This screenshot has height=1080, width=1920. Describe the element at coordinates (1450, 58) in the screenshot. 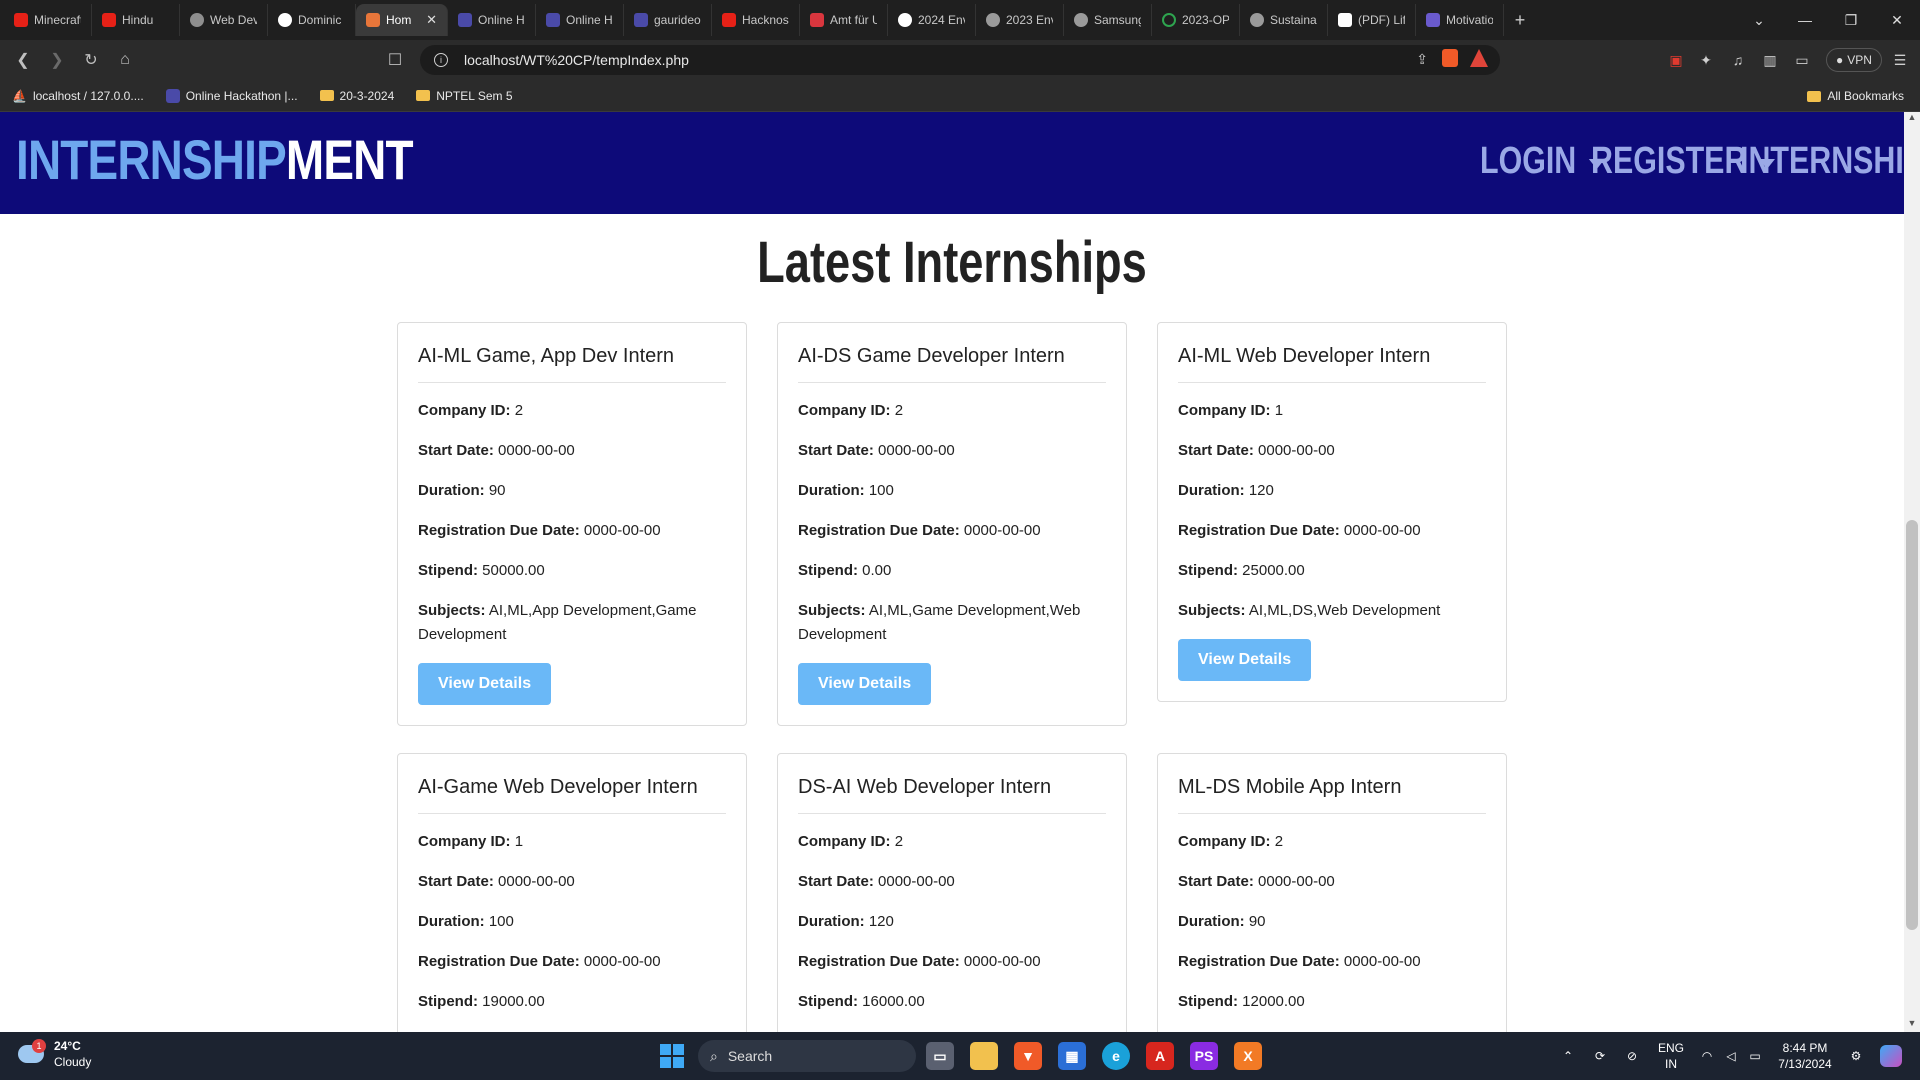

I see `brave-shields-icon` at that location.